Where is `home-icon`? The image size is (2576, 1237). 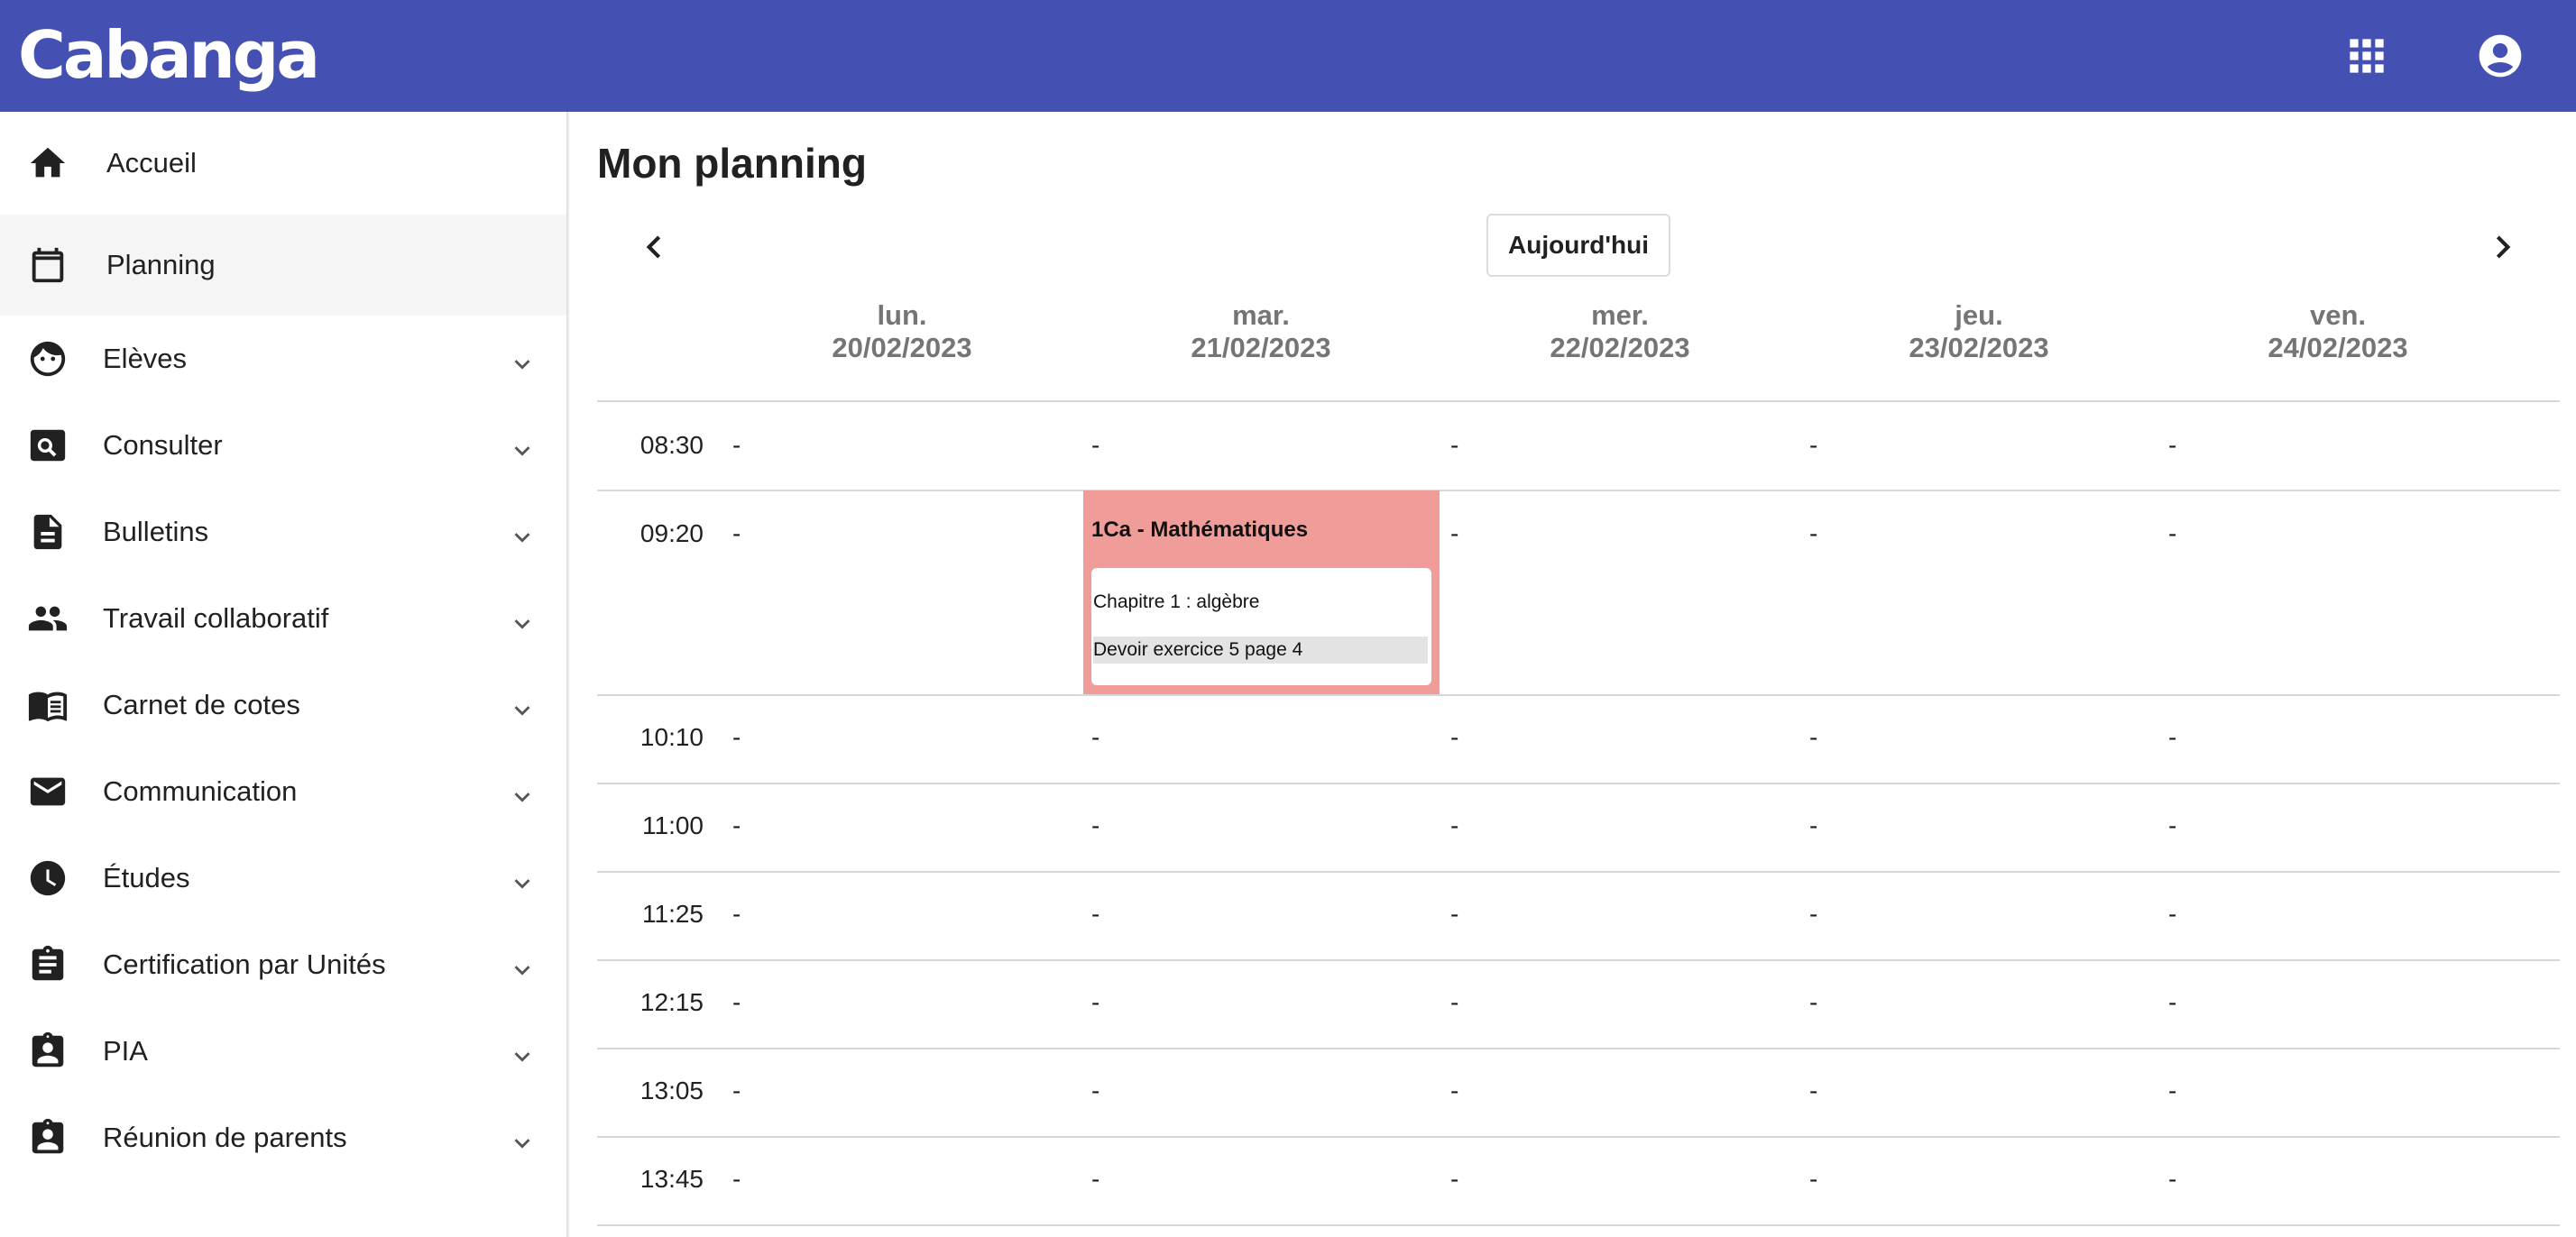
home-icon is located at coordinates (48, 163).